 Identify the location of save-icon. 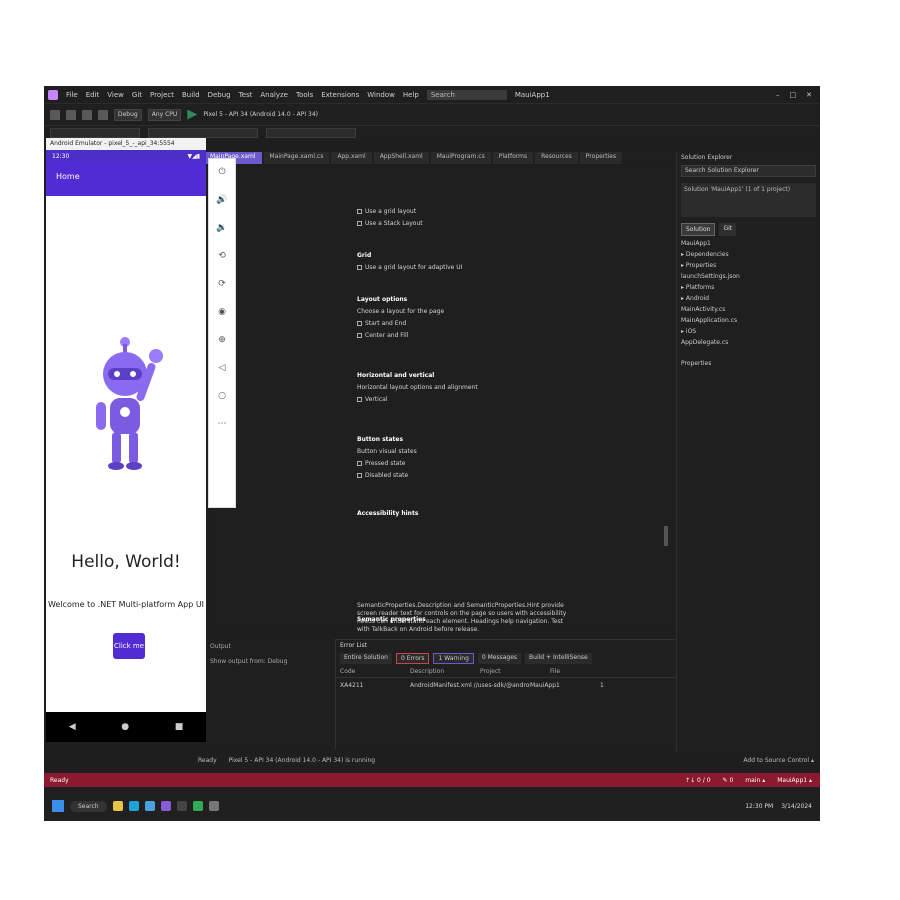
(87, 114).